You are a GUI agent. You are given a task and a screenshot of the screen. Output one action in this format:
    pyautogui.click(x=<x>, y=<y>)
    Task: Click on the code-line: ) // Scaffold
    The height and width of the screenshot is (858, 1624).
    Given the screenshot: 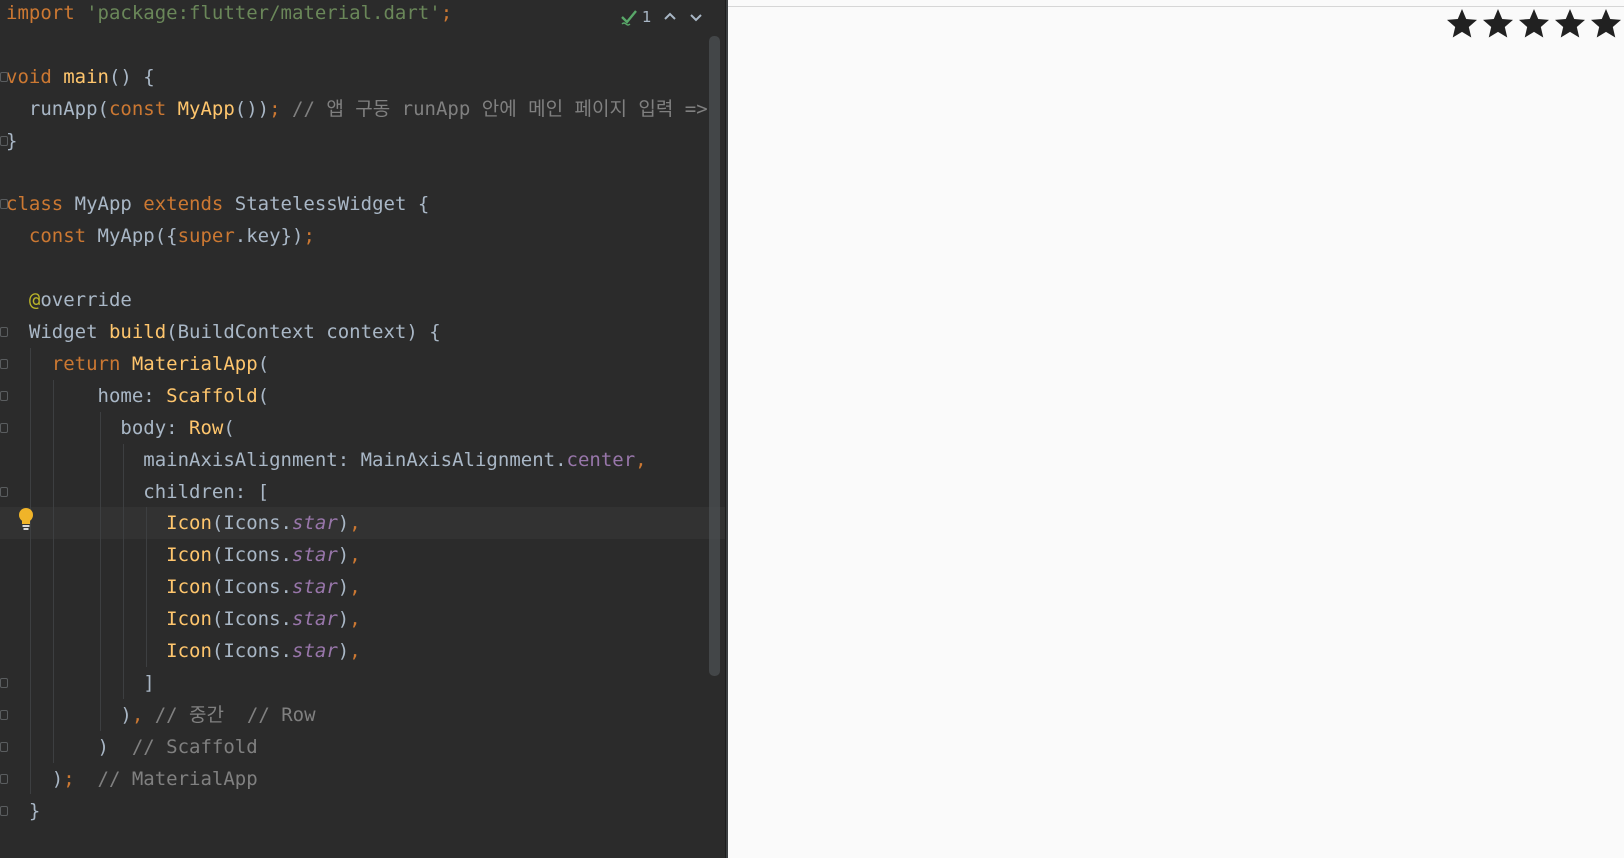 What is the action you would take?
    pyautogui.click(x=362, y=747)
    